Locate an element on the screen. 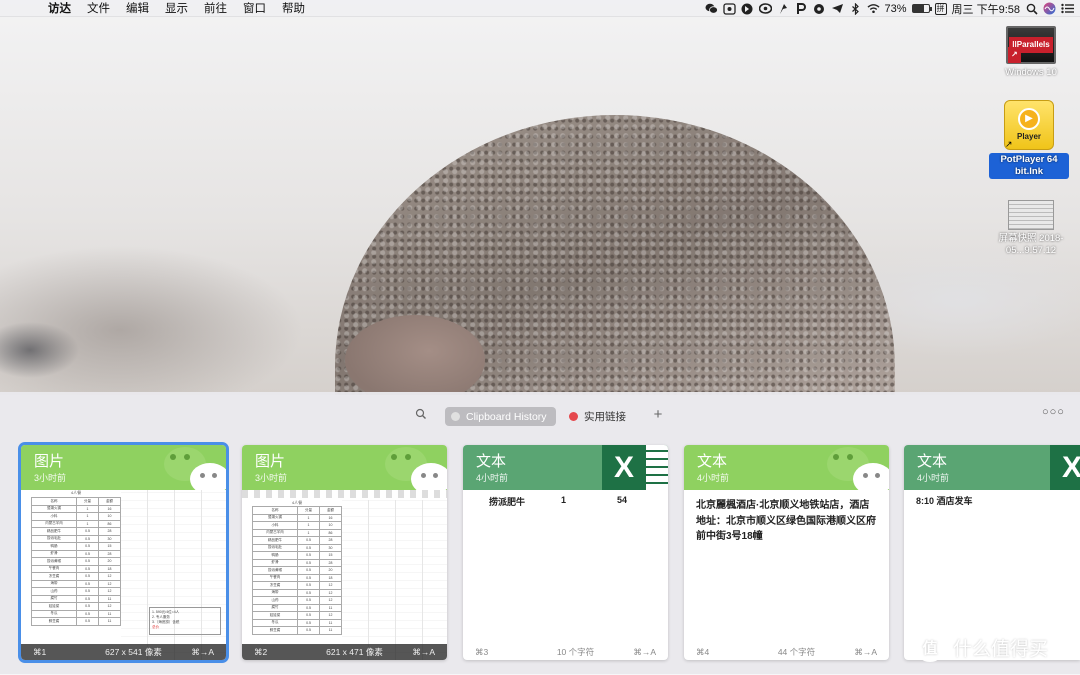 The height and width of the screenshot is (675, 1080). sheet-cell: 16 is located at coordinates (330, 517).